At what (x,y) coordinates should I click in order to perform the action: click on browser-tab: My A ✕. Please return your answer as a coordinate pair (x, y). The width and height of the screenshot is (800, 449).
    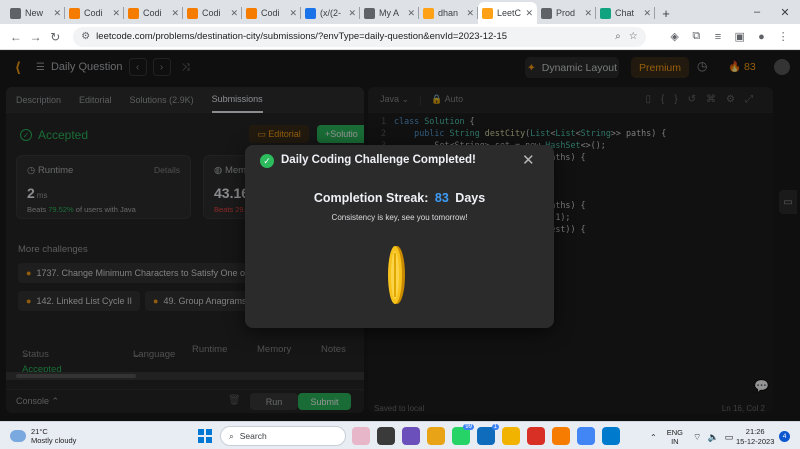
    Looking at the image, I should click on (389, 13).